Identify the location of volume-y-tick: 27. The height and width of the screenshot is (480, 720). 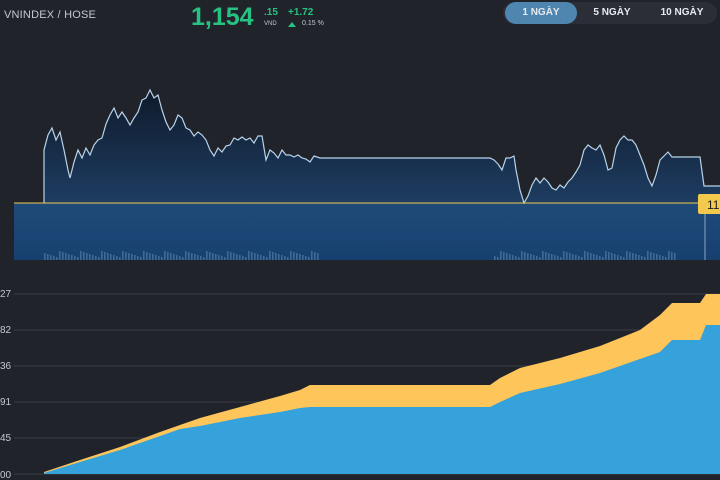
(6, 294).